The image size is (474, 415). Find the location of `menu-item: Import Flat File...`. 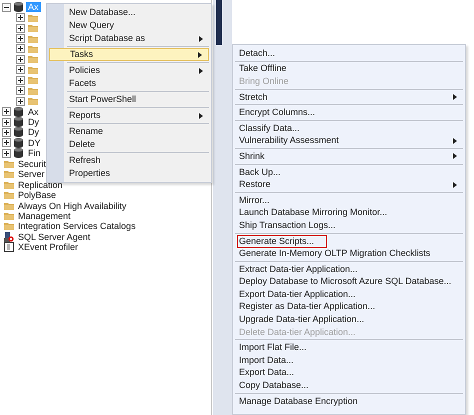

menu-item: Import Flat File... is located at coordinates (349, 347).